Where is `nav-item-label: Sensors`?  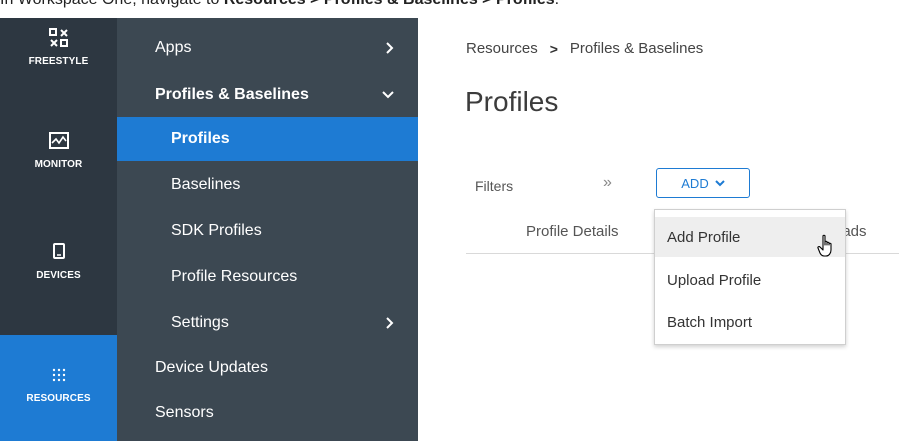 nav-item-label: Sensors is located at coordinates (184, 412).